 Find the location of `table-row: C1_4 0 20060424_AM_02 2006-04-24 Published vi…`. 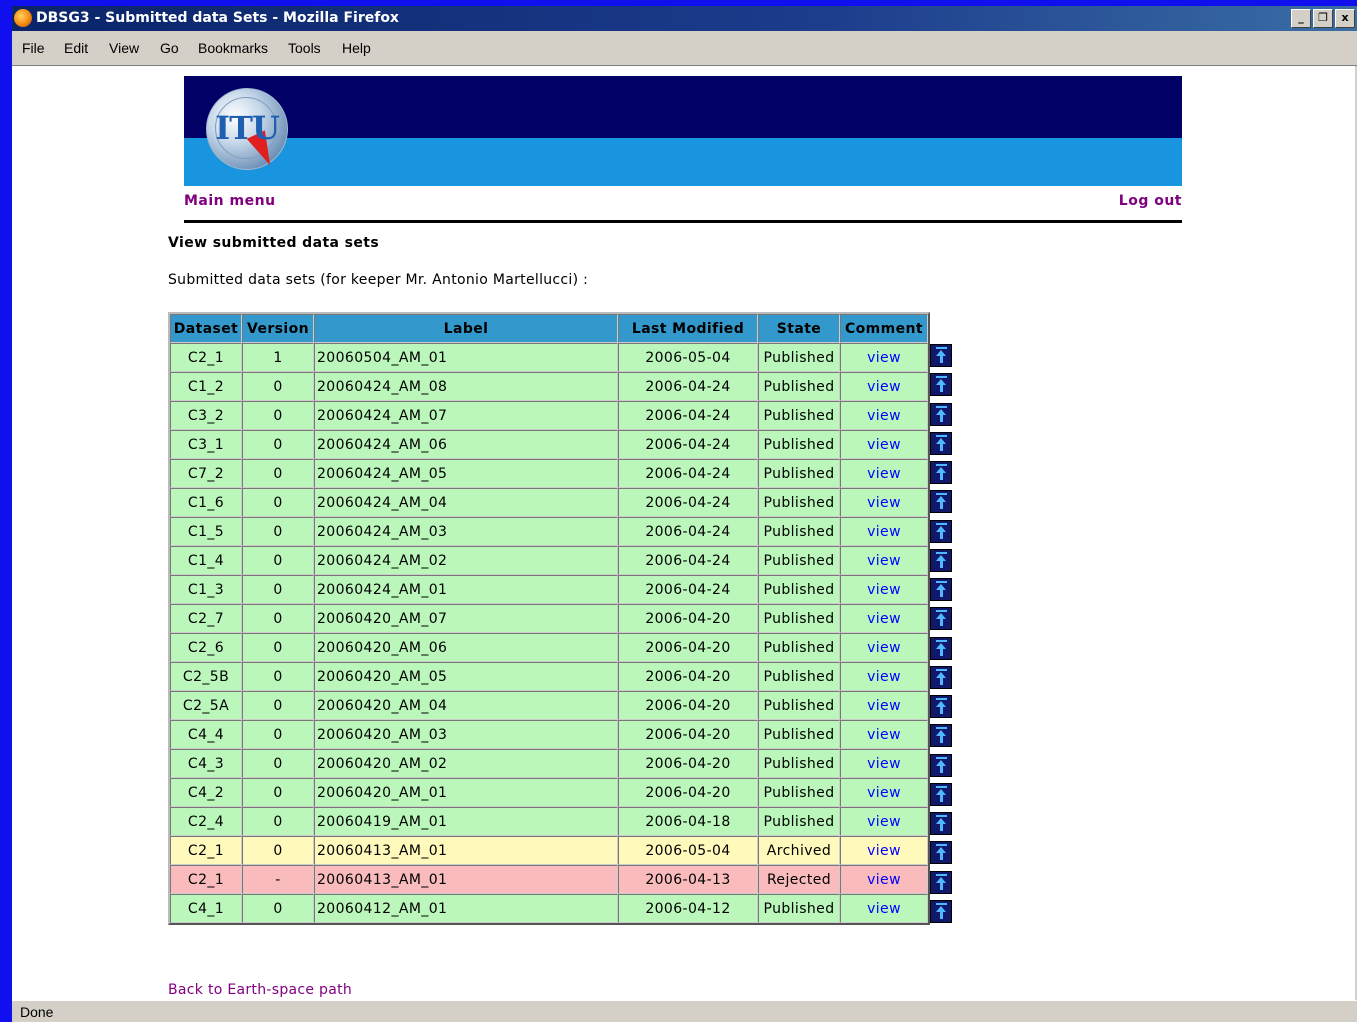

table-row: C1_4 0 20060424_AM_02 2006-04-24 Published vi… is located at coordinates (549, 560).